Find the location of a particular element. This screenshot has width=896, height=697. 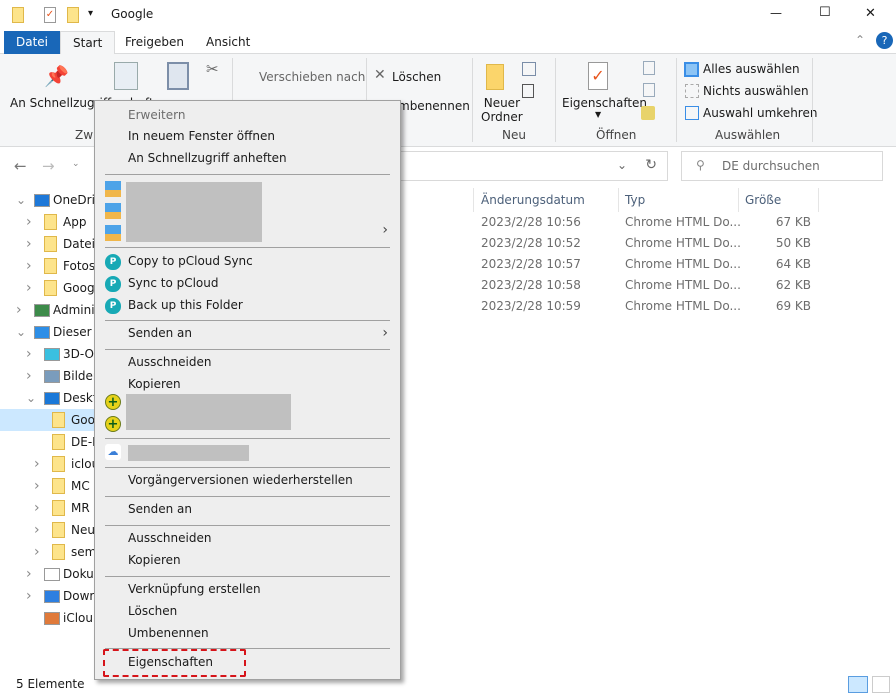

tab-ansicht: Ansicht is located at coordinates (228, 42).